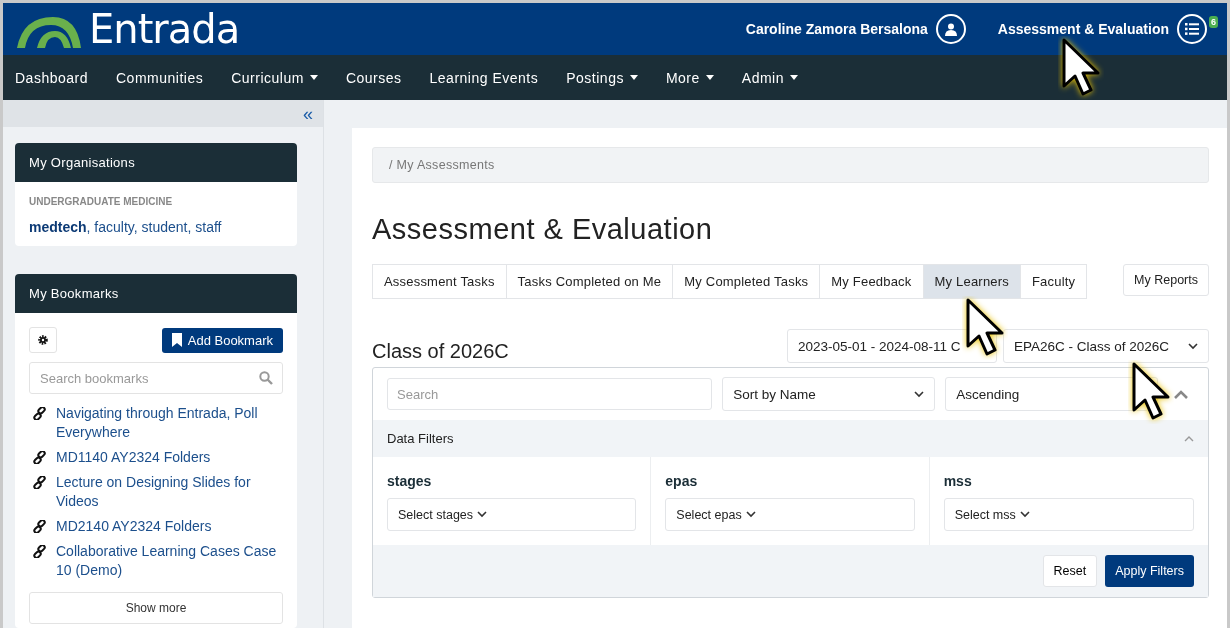  I want to click on nav-item: Curriculum, so click(280, 77).